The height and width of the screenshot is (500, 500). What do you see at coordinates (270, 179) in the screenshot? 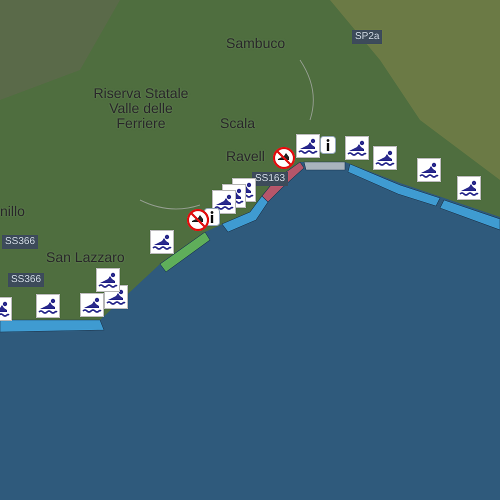
I see `road-number-label: SS163` at bounding box center [270, 179].